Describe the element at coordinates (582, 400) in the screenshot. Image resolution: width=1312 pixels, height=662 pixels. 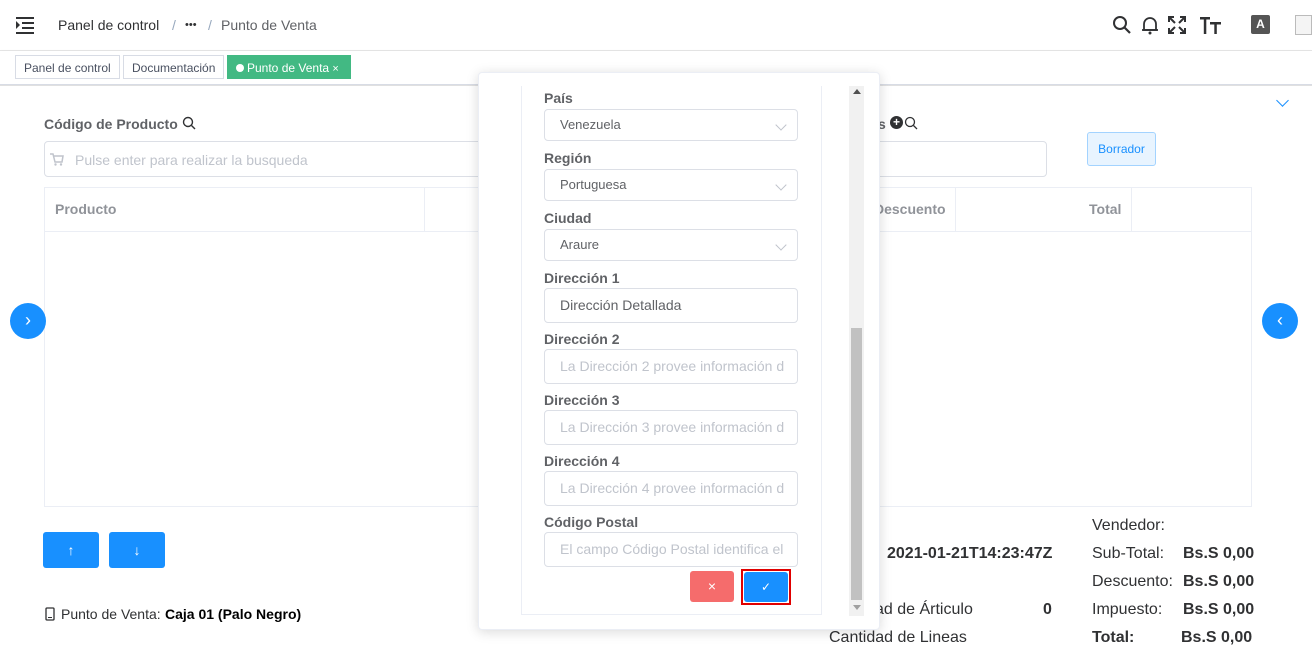
I see `address3-label: Dirección 3` at that location.